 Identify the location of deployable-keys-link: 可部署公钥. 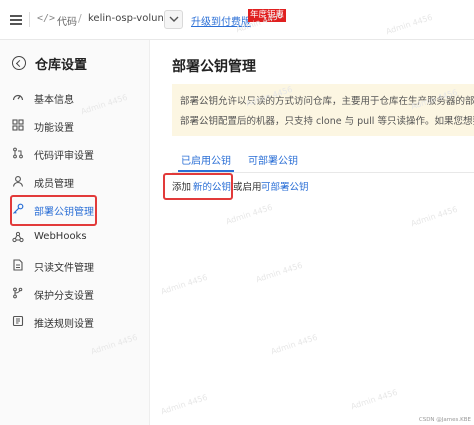
(285, 186).